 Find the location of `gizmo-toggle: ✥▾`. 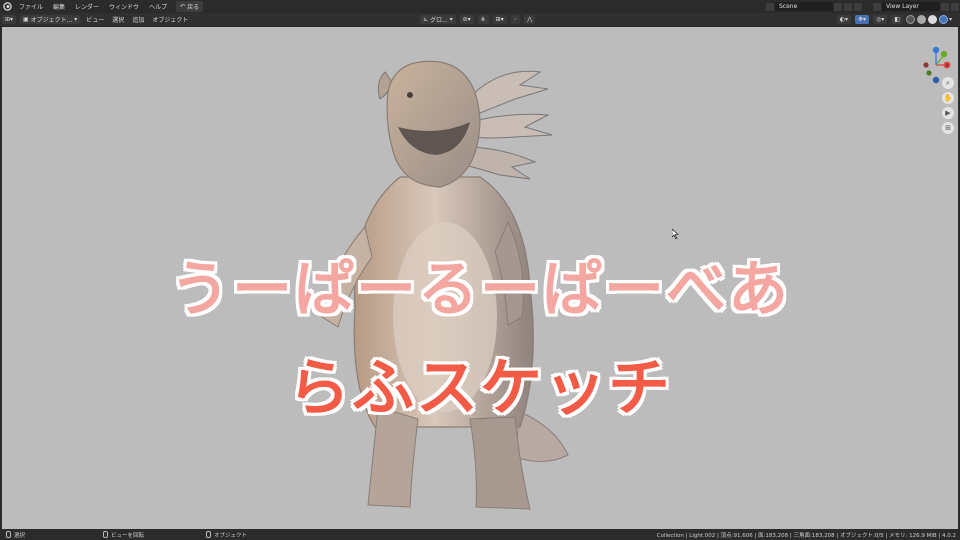

gizmo-toggle: ✥▾ is located at coordinates (862, 19).